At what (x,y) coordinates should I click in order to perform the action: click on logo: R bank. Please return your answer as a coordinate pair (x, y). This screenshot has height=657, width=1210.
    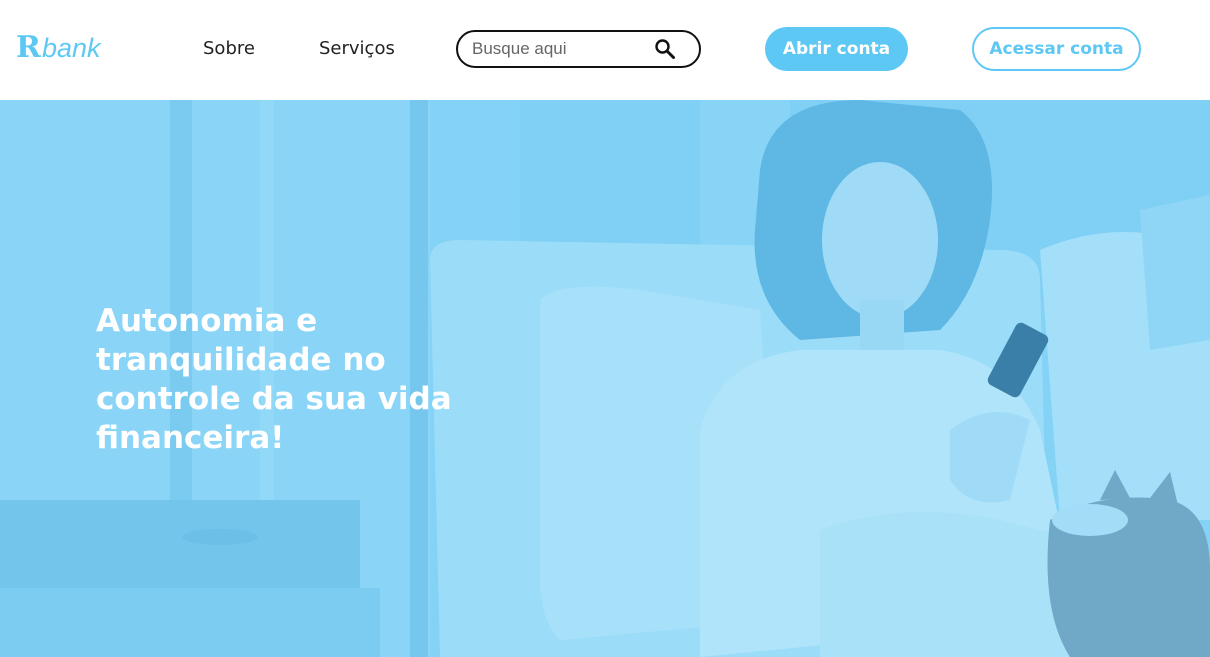
    Looking at the image, I should click on (58, 48).